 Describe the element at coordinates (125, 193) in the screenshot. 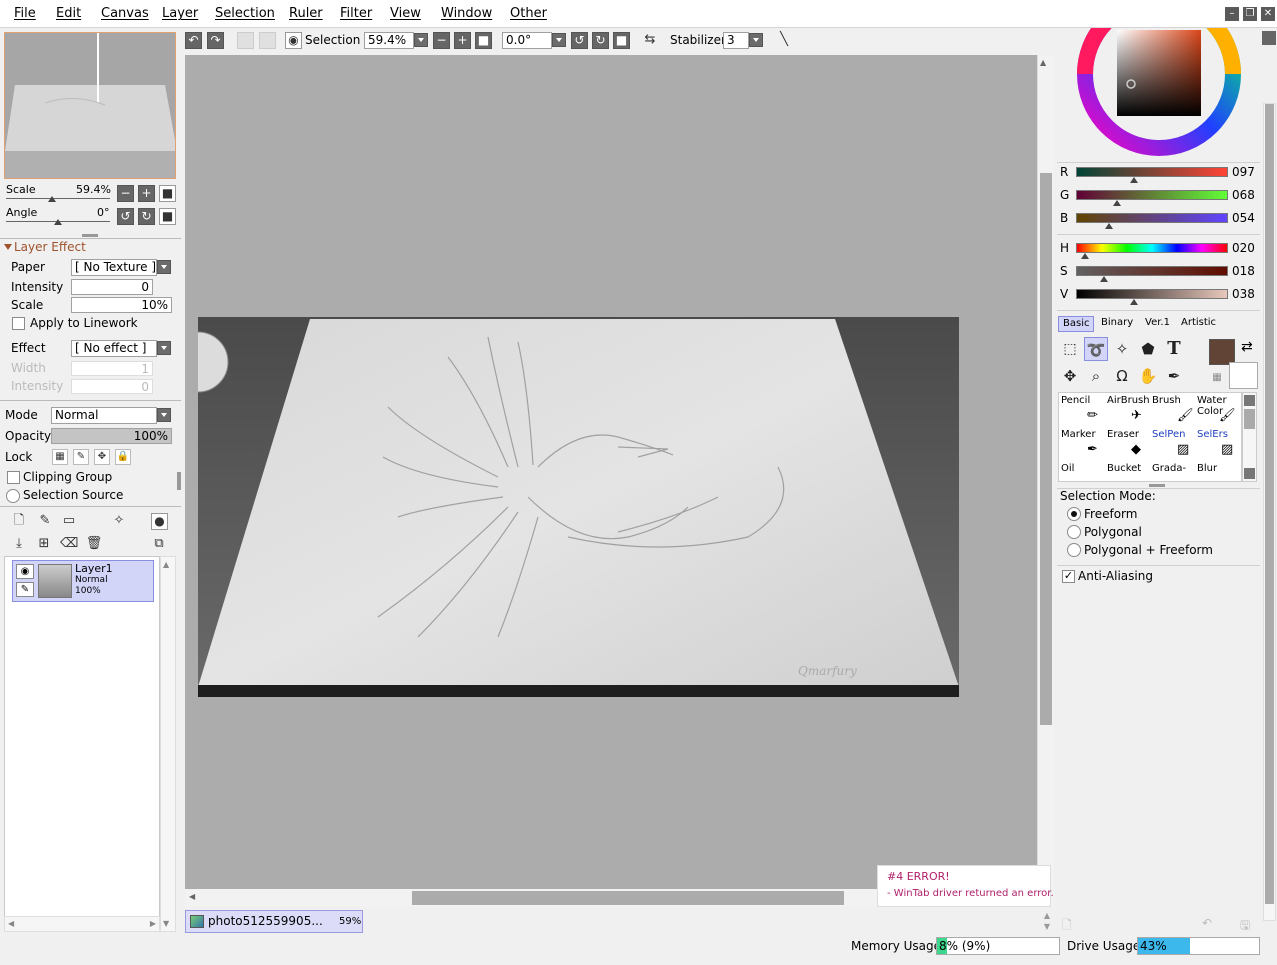

I see `nav-zoom-out-icon: −` at that location.